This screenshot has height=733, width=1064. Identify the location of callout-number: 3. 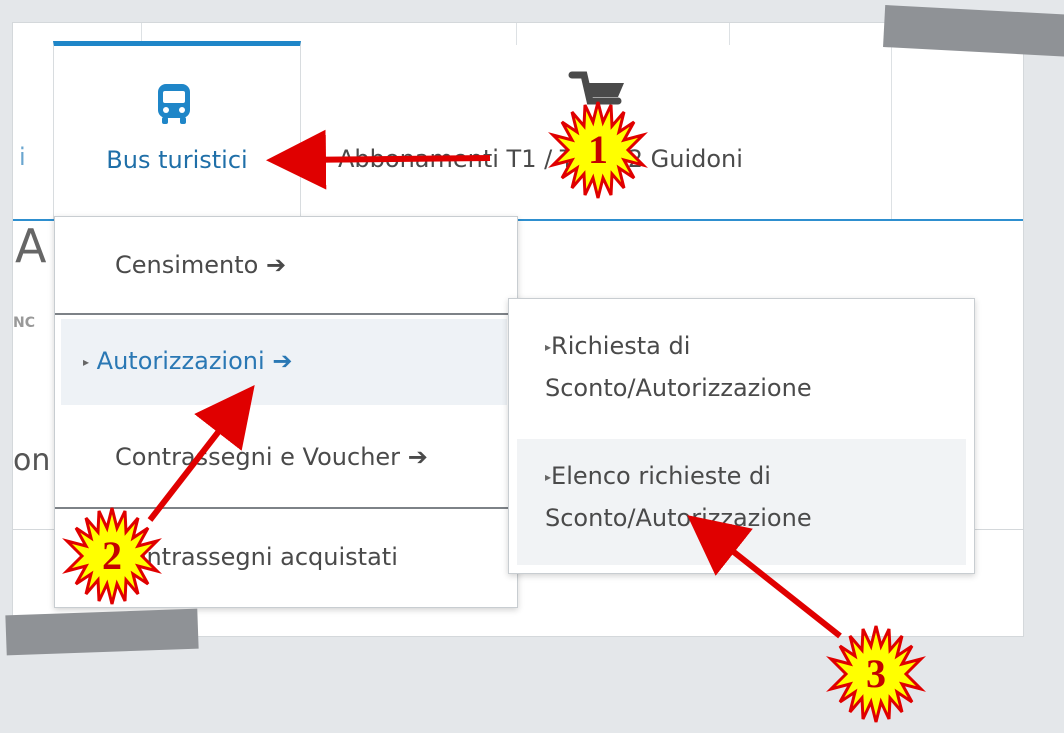
(876, 673).